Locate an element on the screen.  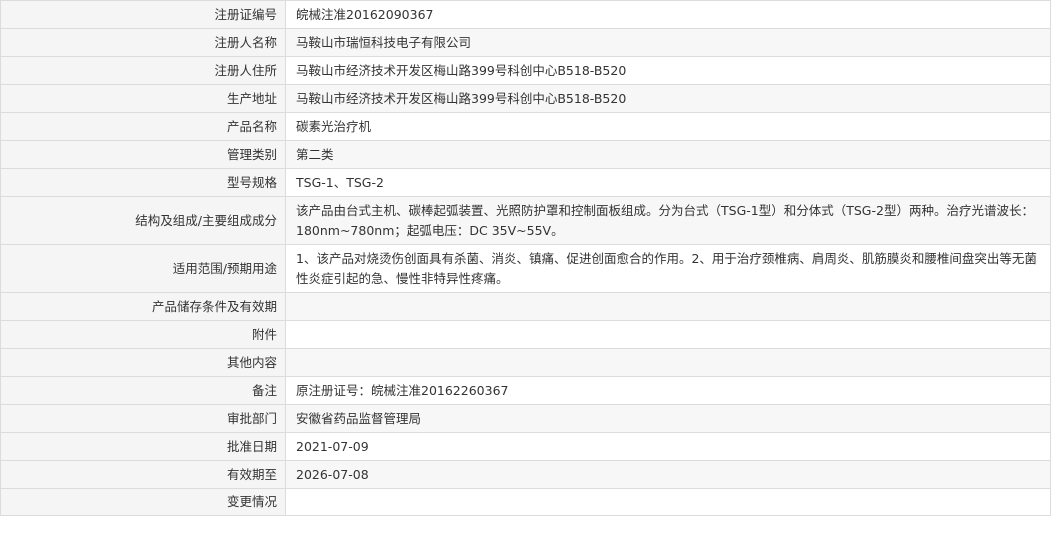
table-row-storage-conditions: 产品储存条件及有效期 is located at coordinates (525, 306).